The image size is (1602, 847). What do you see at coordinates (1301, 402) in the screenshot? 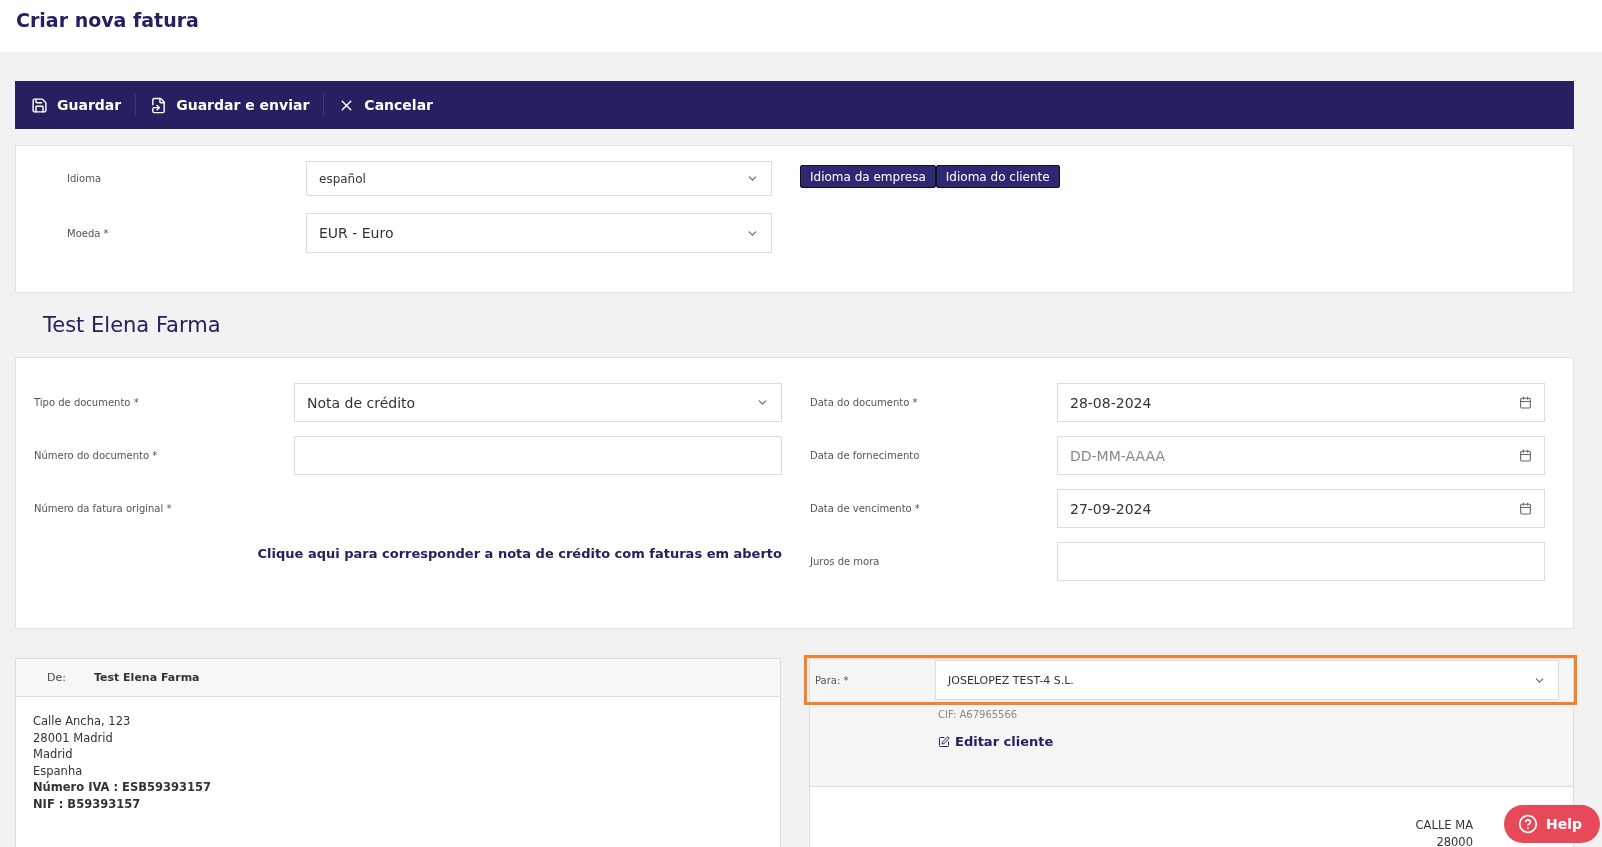
I see `date-field: 28-08-2024` at bounding box center [1301, 402].